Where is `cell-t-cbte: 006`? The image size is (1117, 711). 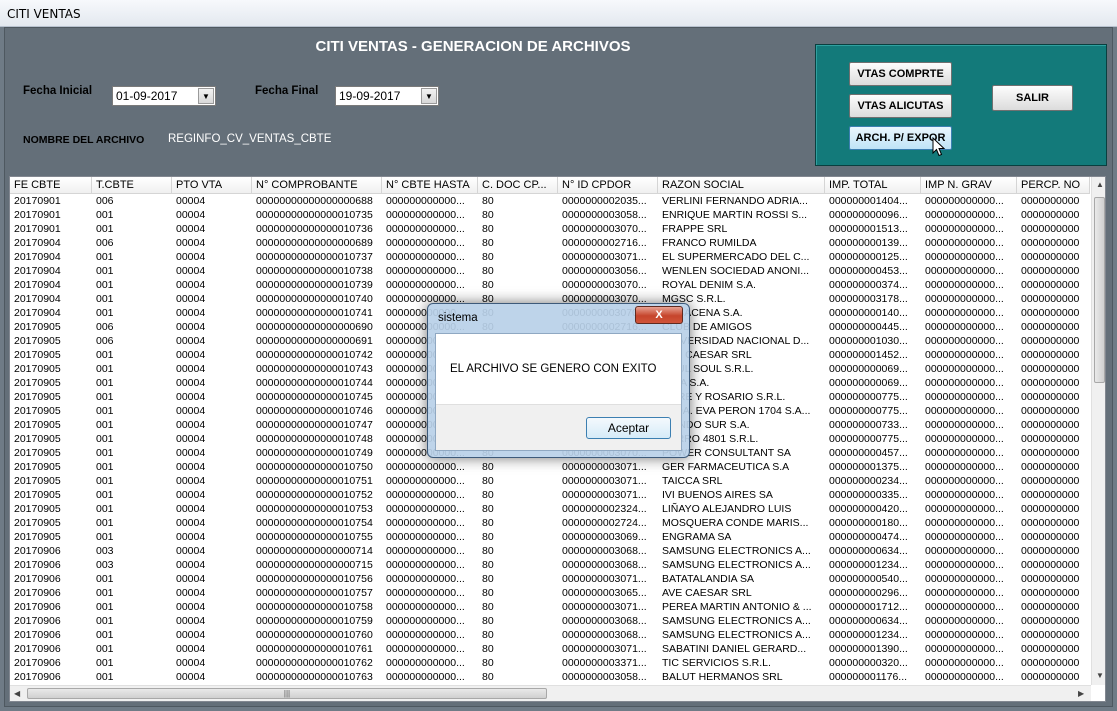
cell-t-cbte: 006 is located at coordinates (105, 243).